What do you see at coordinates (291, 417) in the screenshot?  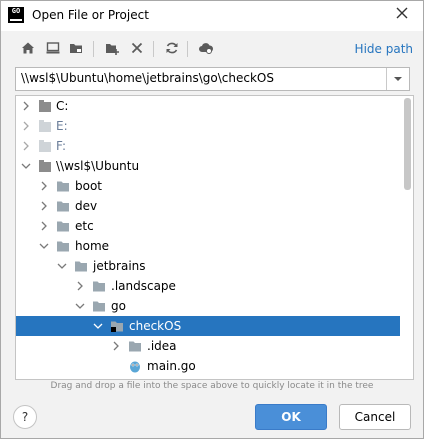 I see `ok-button: OK` at bounding box center [291, 417].